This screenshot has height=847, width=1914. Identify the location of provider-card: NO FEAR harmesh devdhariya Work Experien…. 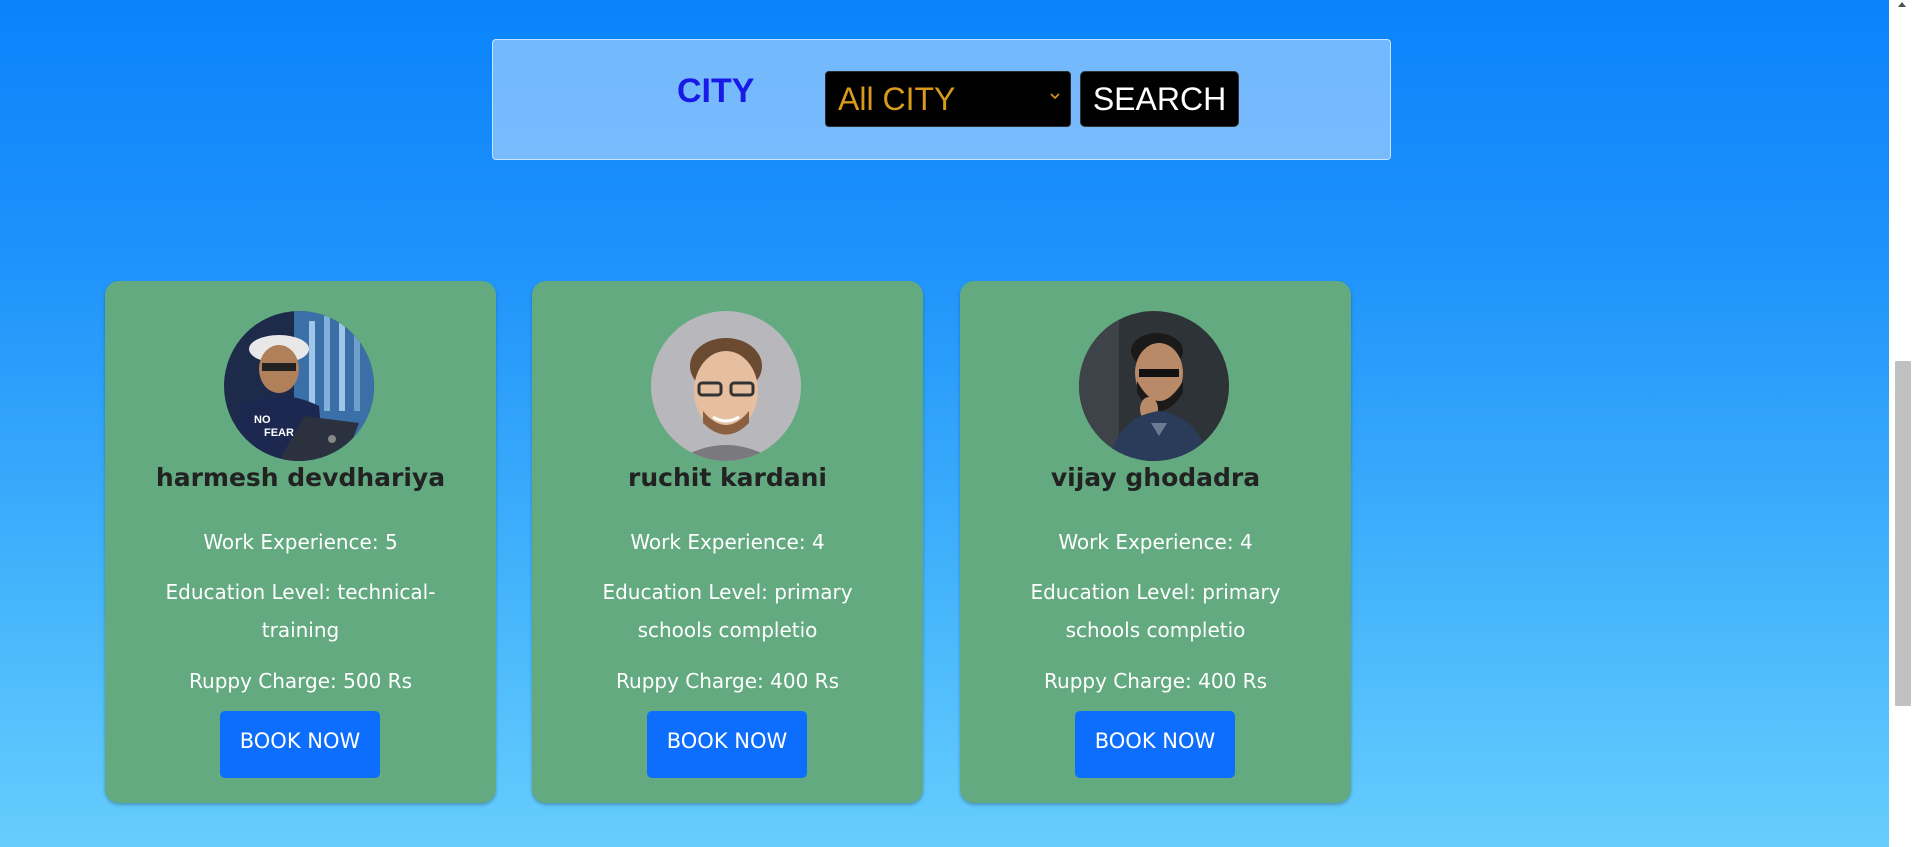
(300, 542).